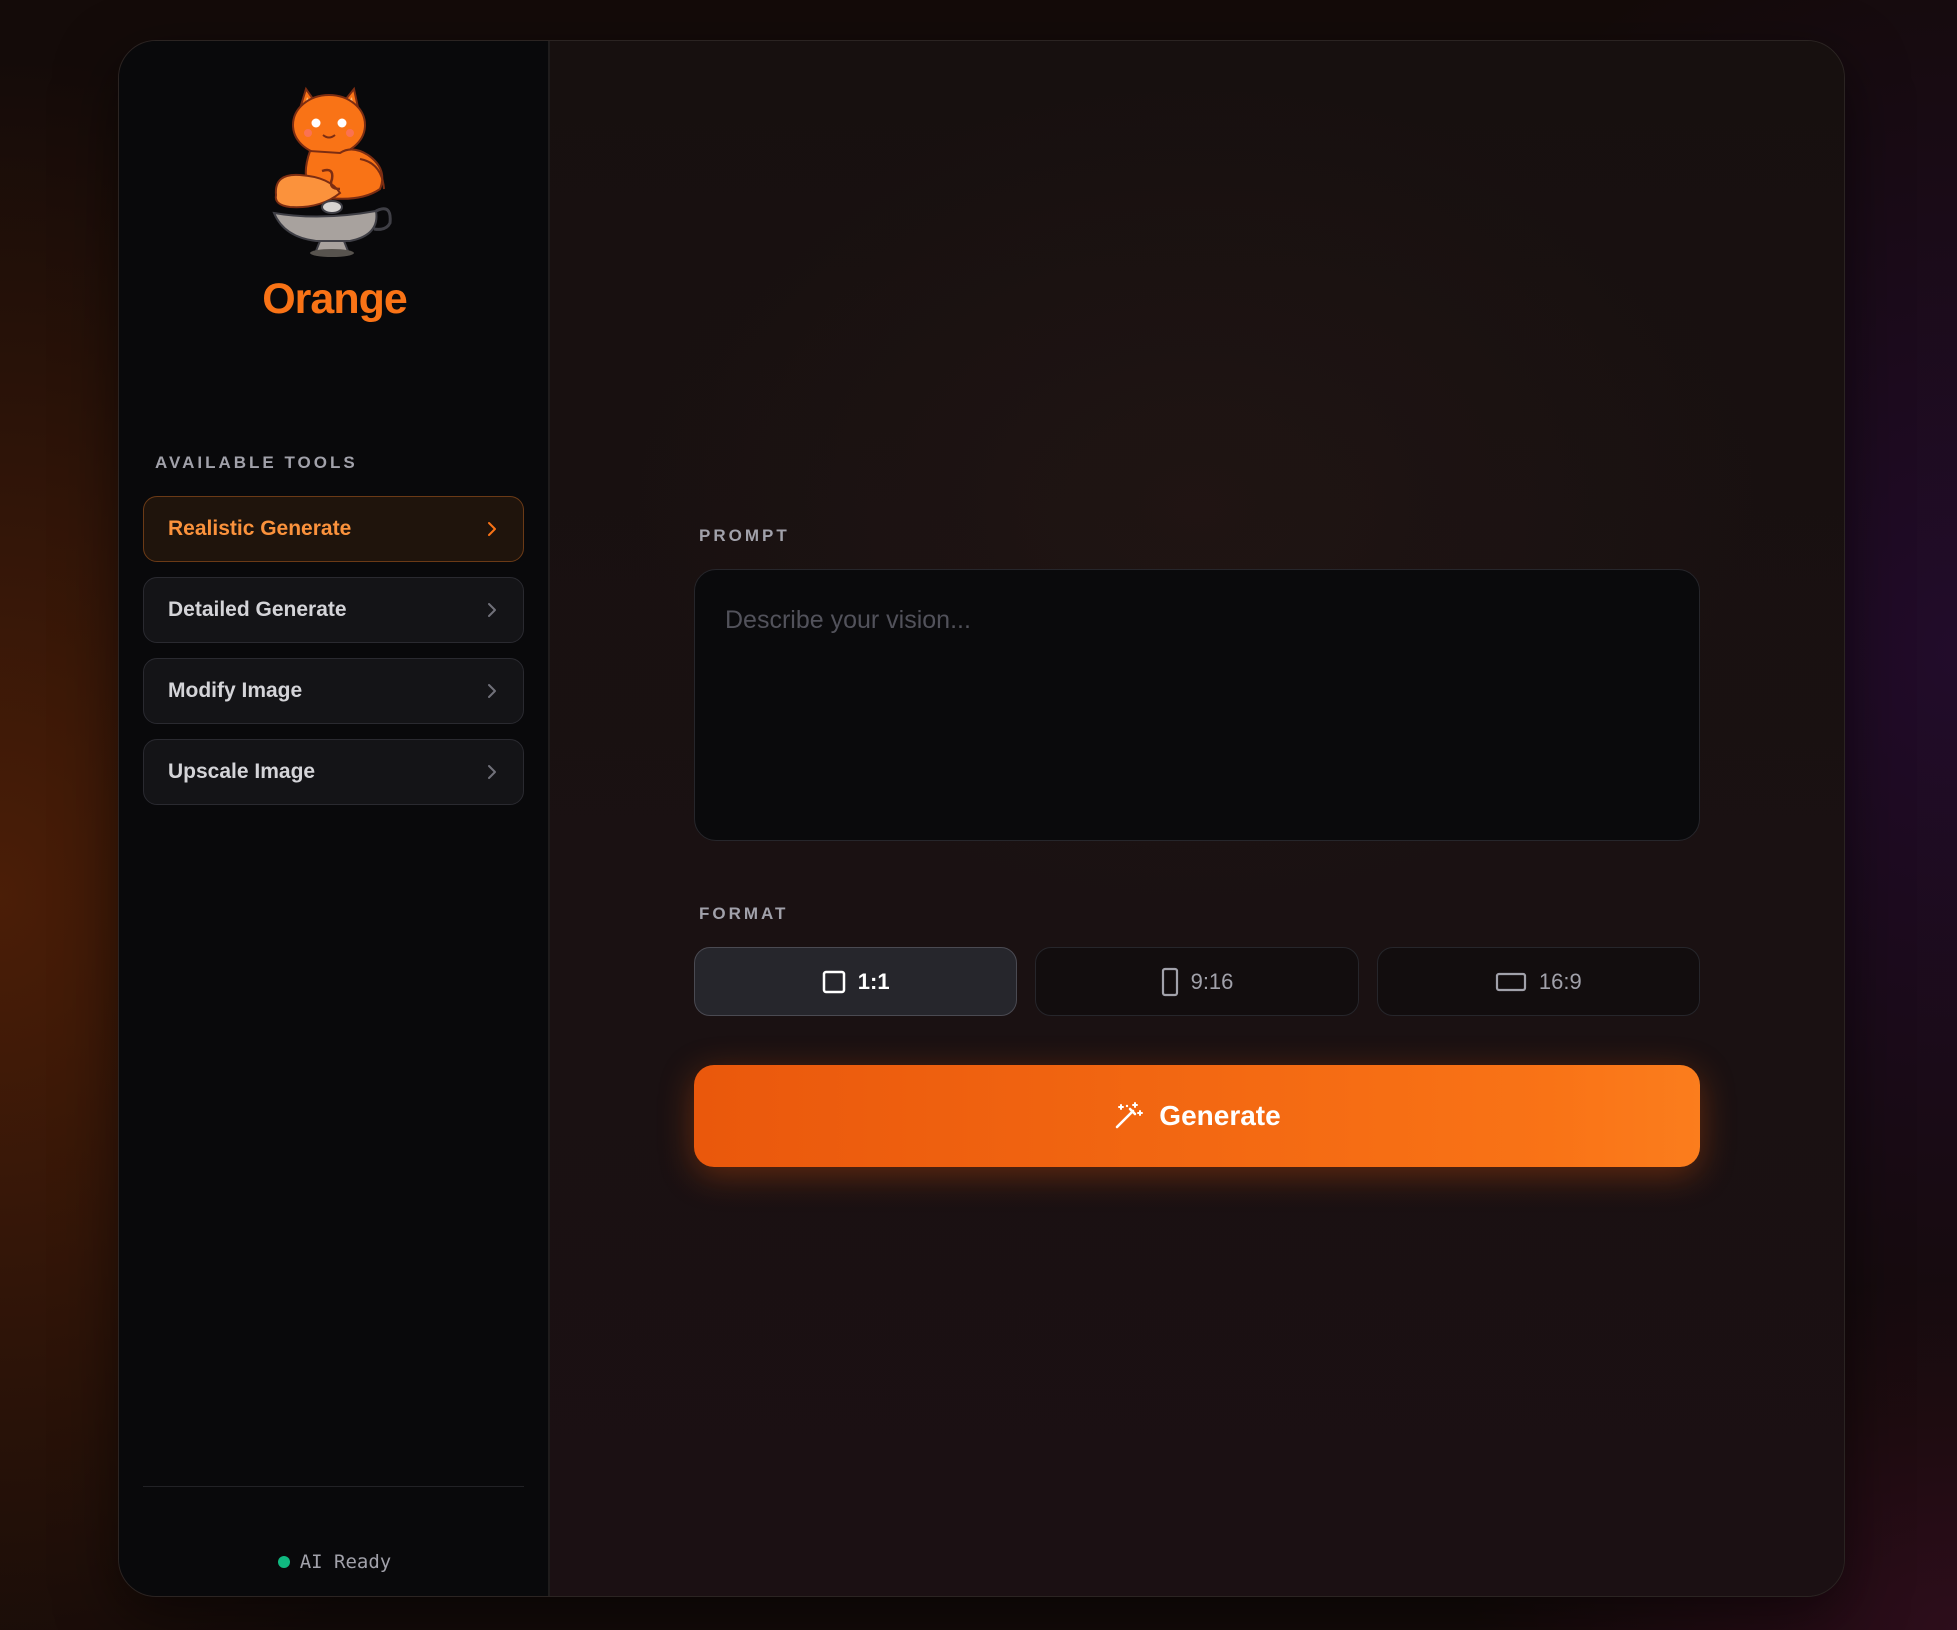 The height and width of the screenshot is (1630, 1957). I want to click on portrait-icon, so click(1169, 981).